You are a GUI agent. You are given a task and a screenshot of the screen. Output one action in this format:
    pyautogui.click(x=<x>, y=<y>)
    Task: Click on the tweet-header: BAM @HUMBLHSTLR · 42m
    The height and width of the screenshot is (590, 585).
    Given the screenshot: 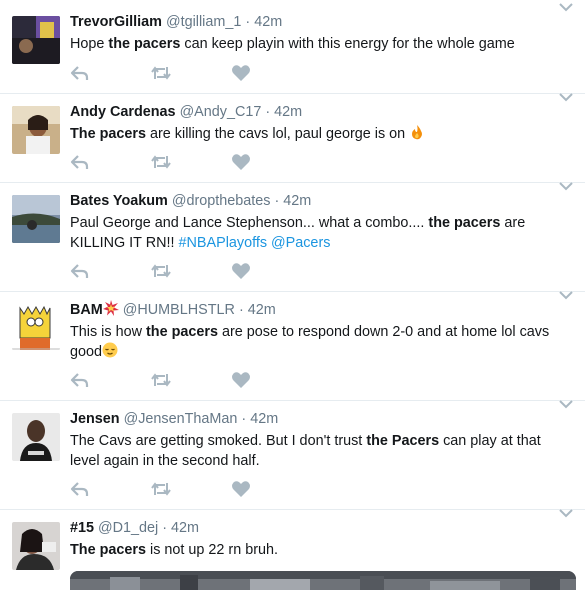 What is the action you would take?
    pyautogui.click(x=173, y=309)
    